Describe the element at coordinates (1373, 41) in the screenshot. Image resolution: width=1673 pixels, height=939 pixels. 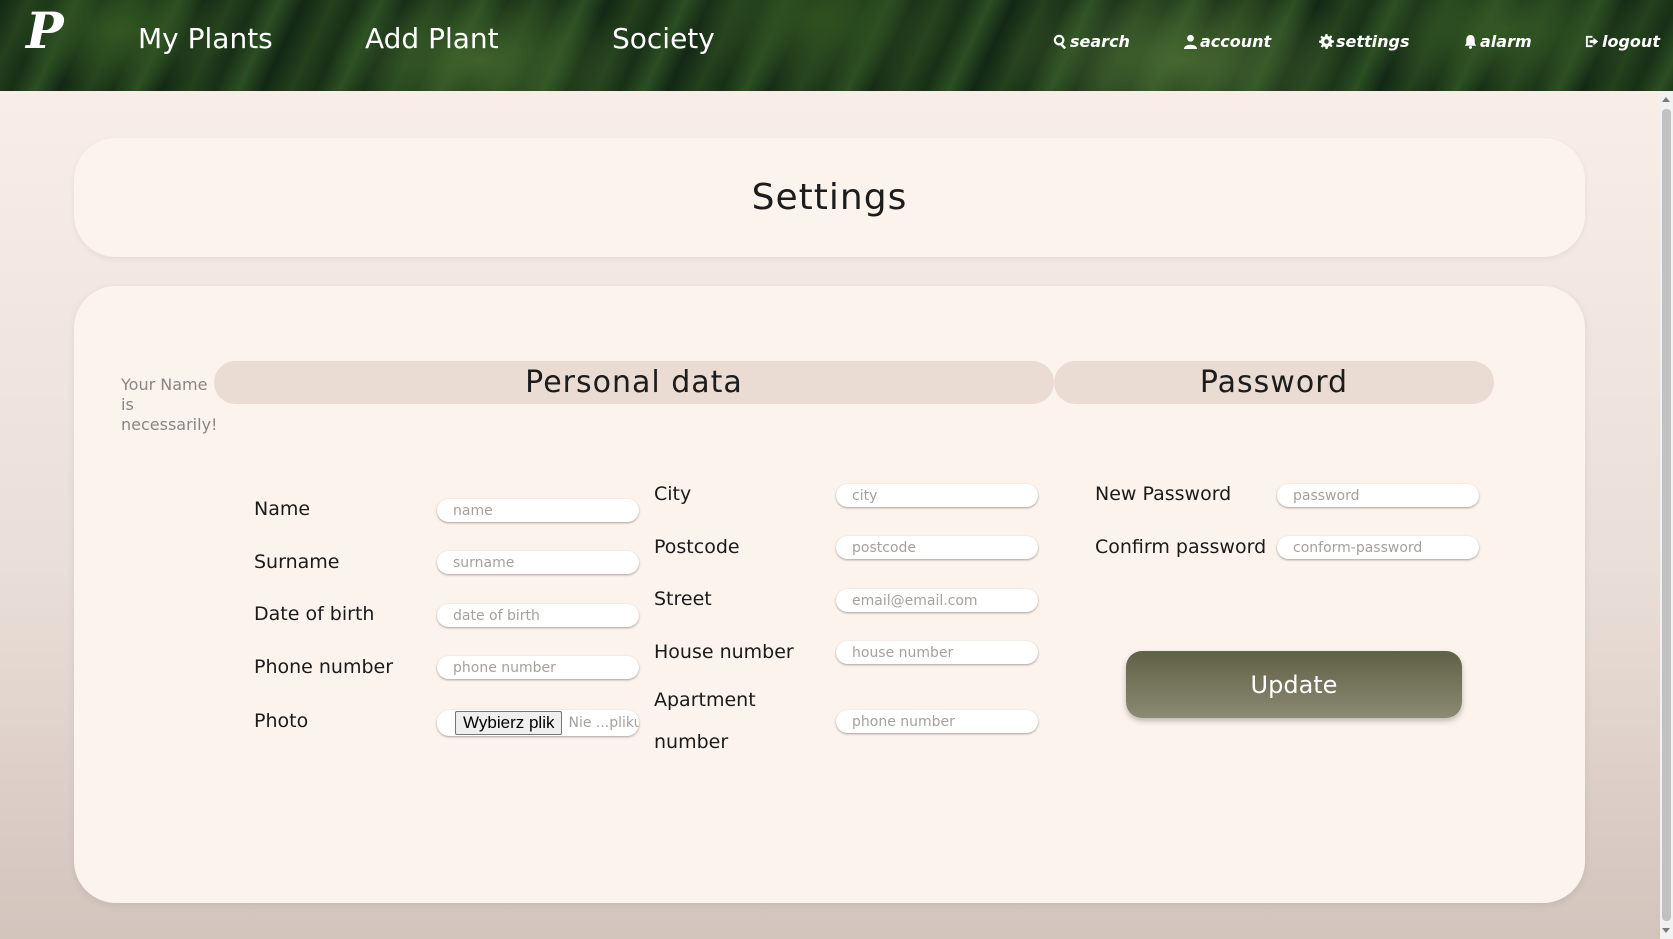
I see `settings-label: settings` at that location.